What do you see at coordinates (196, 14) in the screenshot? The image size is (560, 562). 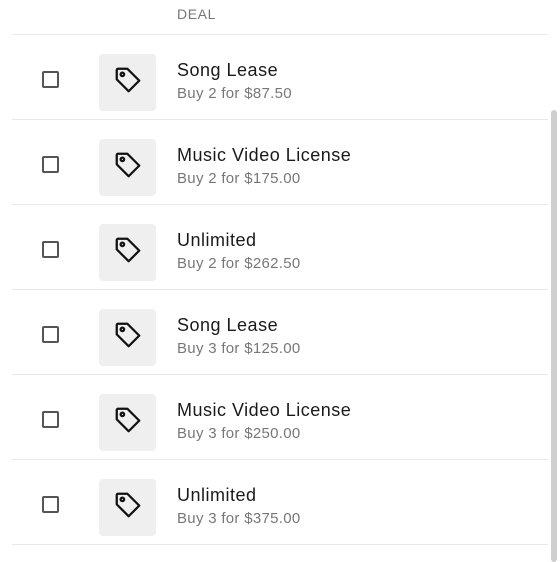 I see `deal-header-label: DEAL` at bounding box center [196, 14].